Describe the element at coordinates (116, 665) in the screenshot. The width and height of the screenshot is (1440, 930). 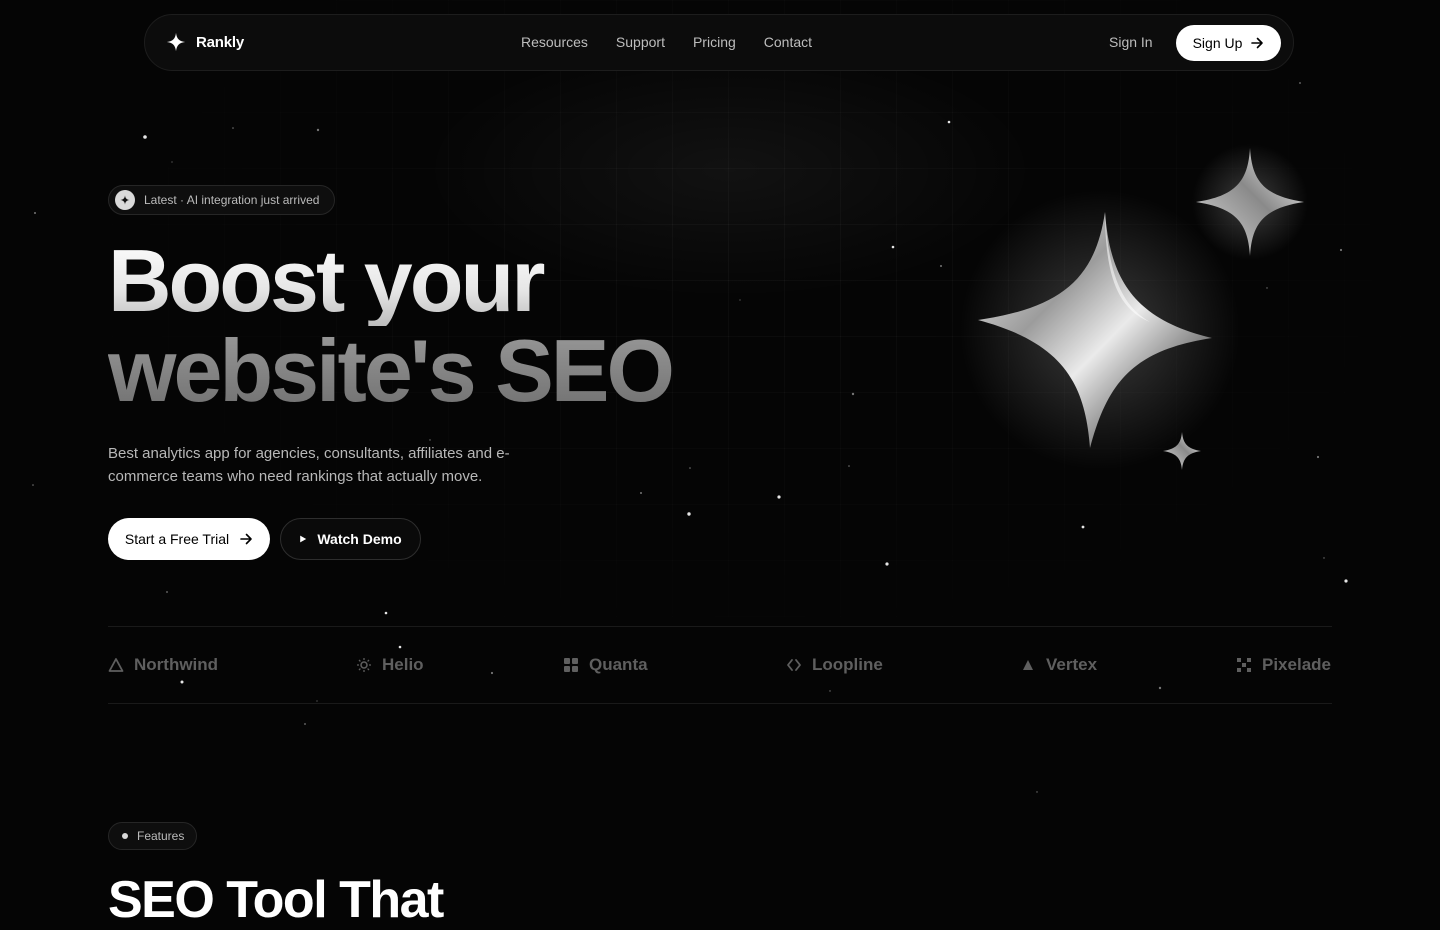
I see `triangle-outline-icon` at that location.